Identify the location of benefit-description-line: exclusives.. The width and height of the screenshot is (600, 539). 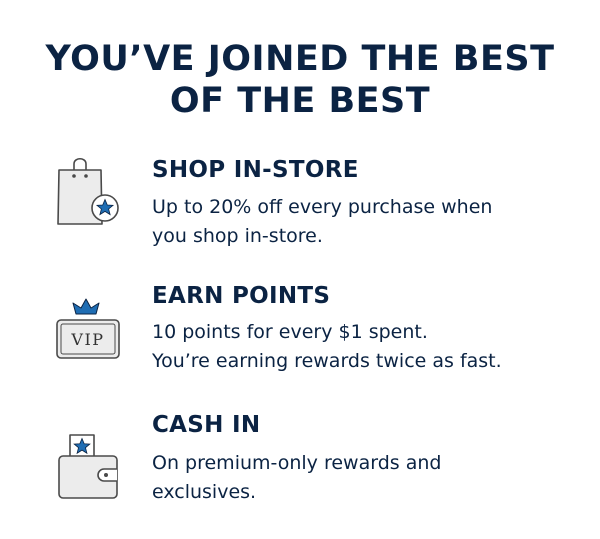
(204, 492).